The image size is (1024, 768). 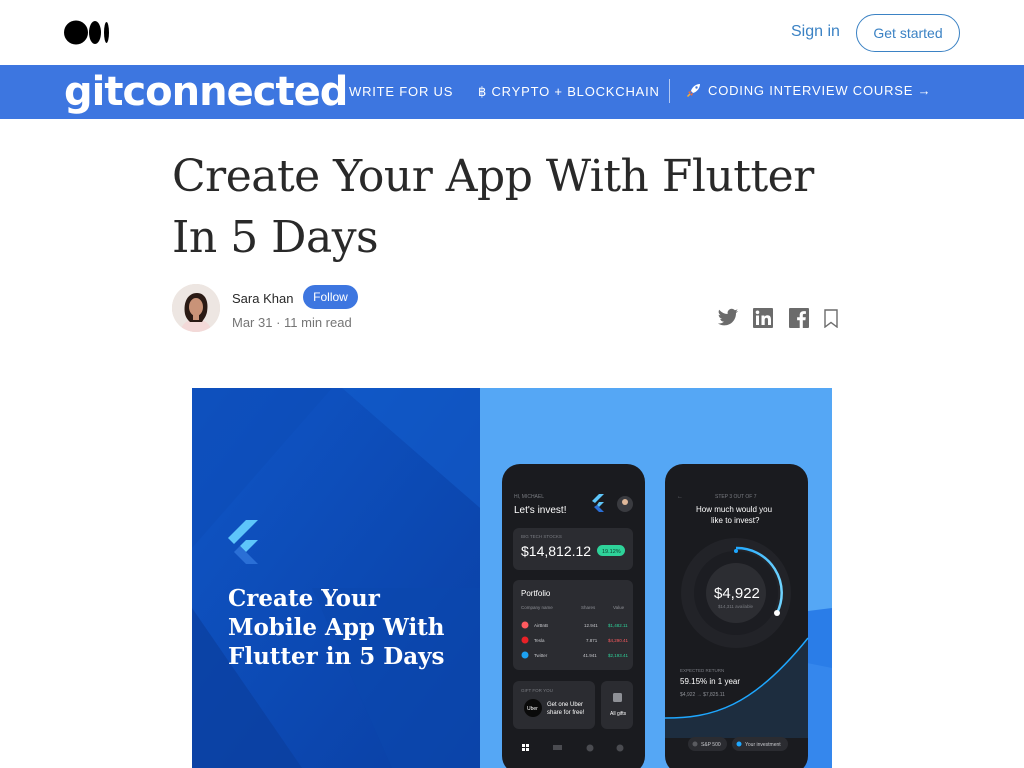 I want to click on nav-coding-label: CODING INTERVIEW COURSE →, so click(x=820, y=90).